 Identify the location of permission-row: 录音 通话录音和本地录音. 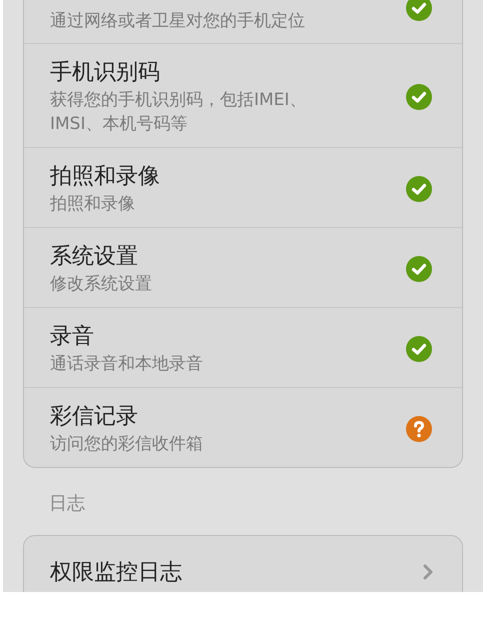
(243, 347).